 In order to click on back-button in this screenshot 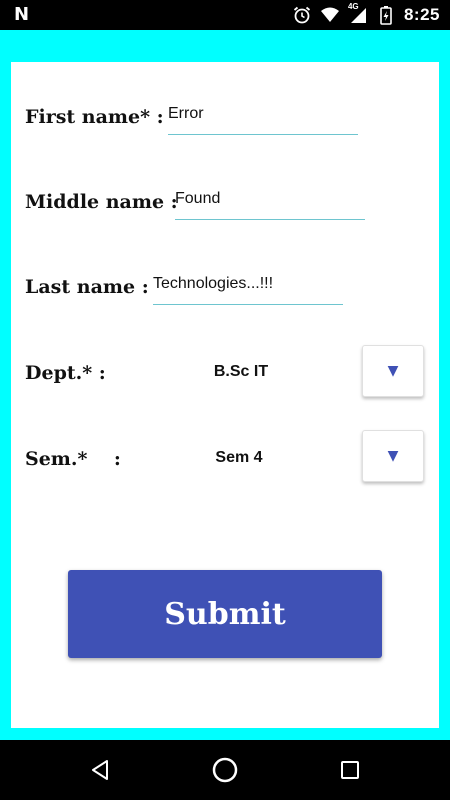, I will do `click(100, 770)`.